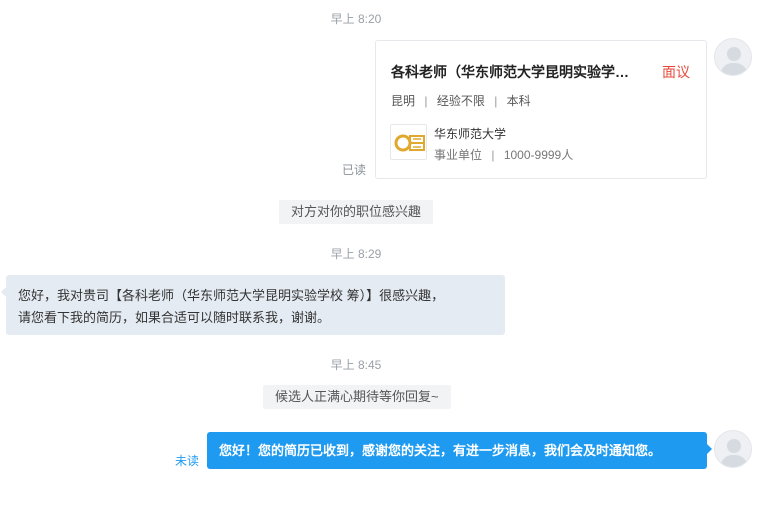  I want to click on outgoing-message-bubble: 您好！您的简历已收到，感谢您的关注，有进一步消息，我们会及时通知您。, so click(459, 450).